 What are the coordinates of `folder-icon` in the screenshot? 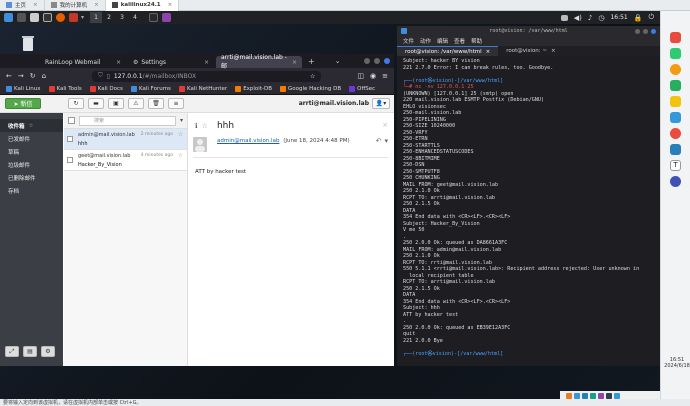 It's located at (675, 101).